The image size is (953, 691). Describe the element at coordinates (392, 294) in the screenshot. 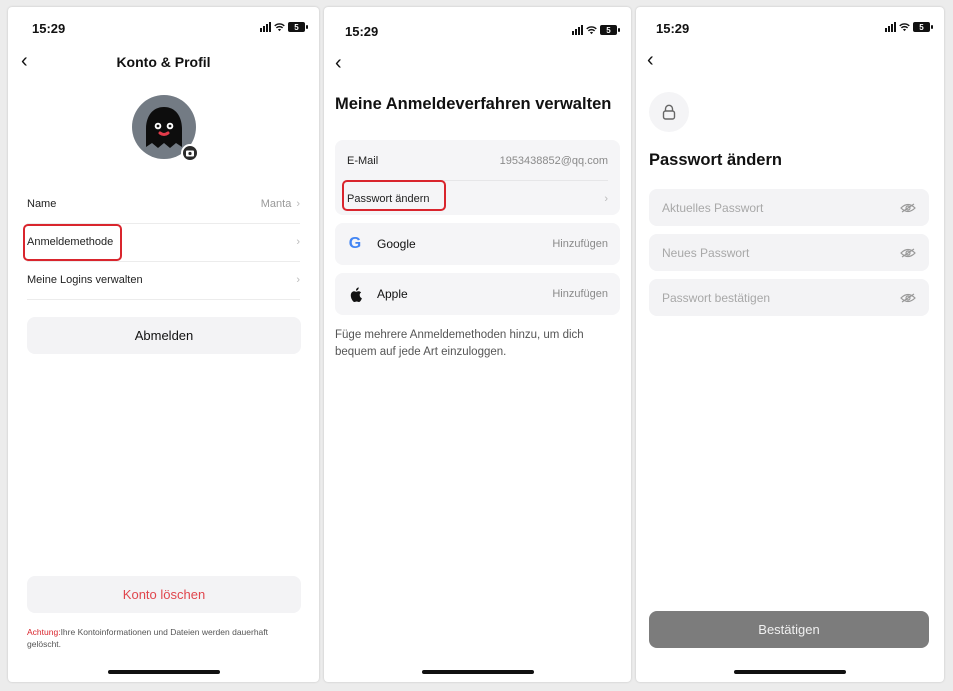

I see `apple-label: Apple` at that location.